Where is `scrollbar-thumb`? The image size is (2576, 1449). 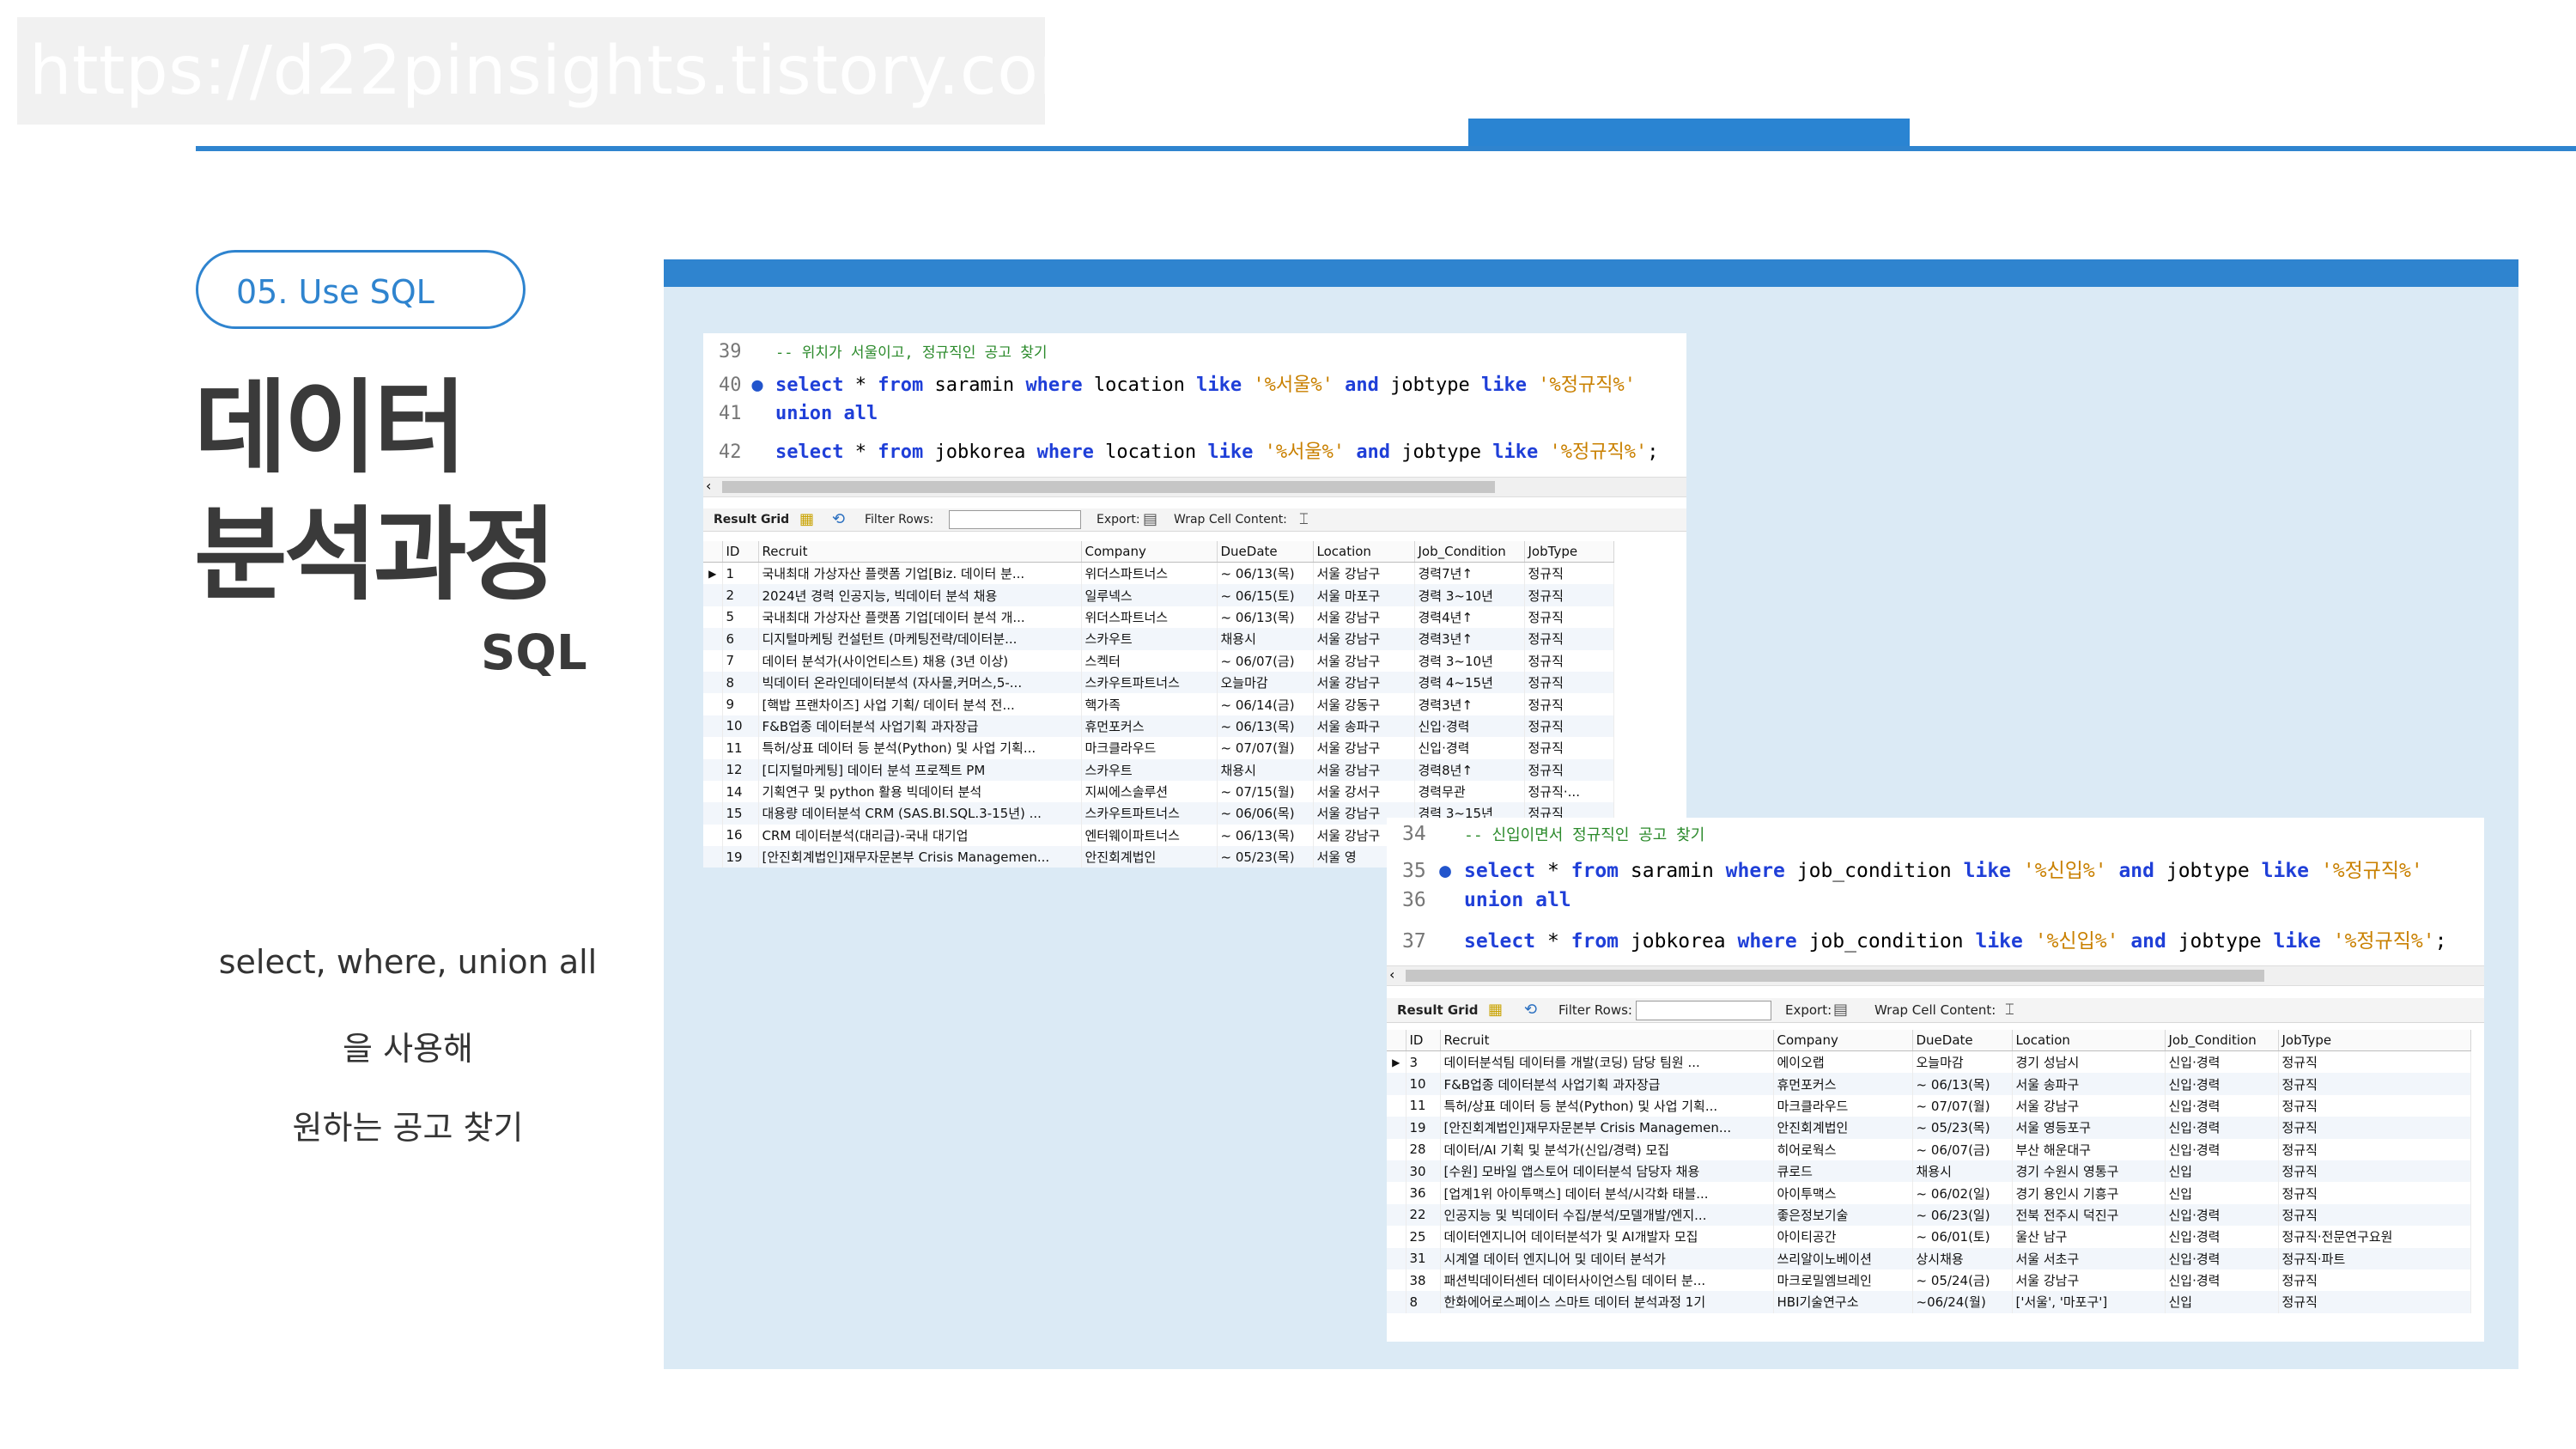 scrollbar-thumb is located at coordinates (1835, 976).